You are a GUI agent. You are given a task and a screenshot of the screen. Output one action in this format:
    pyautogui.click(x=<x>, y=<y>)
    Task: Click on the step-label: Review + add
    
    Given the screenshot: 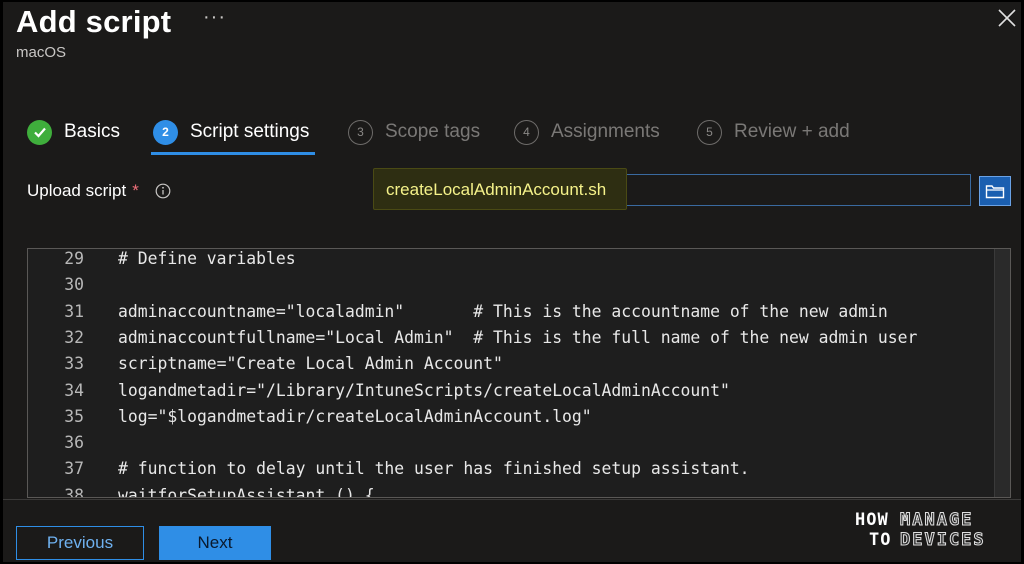 What is the action you would take?
    pyautogui.click(x=792, y=131)
    